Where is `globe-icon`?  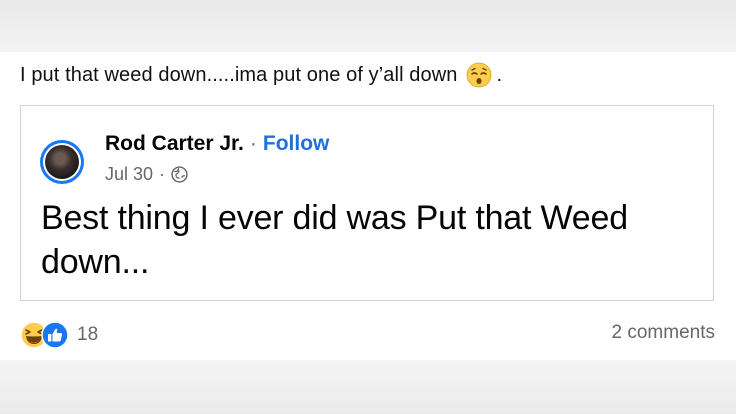 globe-icon is located at coordinates (179, 174).